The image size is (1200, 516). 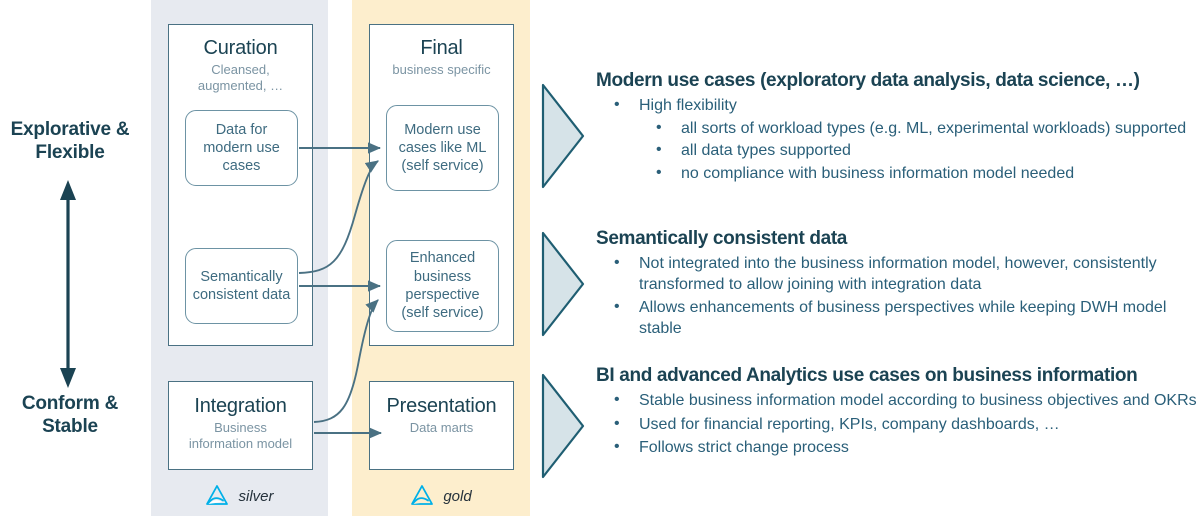 What do you see at coordinates (441, 406) in the screenshot?
I see `stage-presentation-title: Presentation` at bounding box center [441, 406].